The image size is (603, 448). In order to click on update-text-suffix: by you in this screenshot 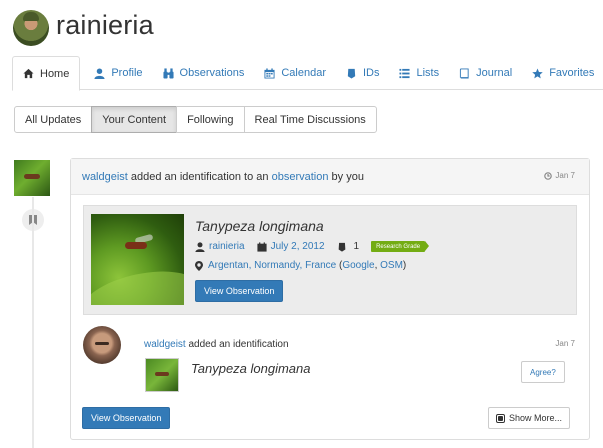, I will do `click(346, 176)`.